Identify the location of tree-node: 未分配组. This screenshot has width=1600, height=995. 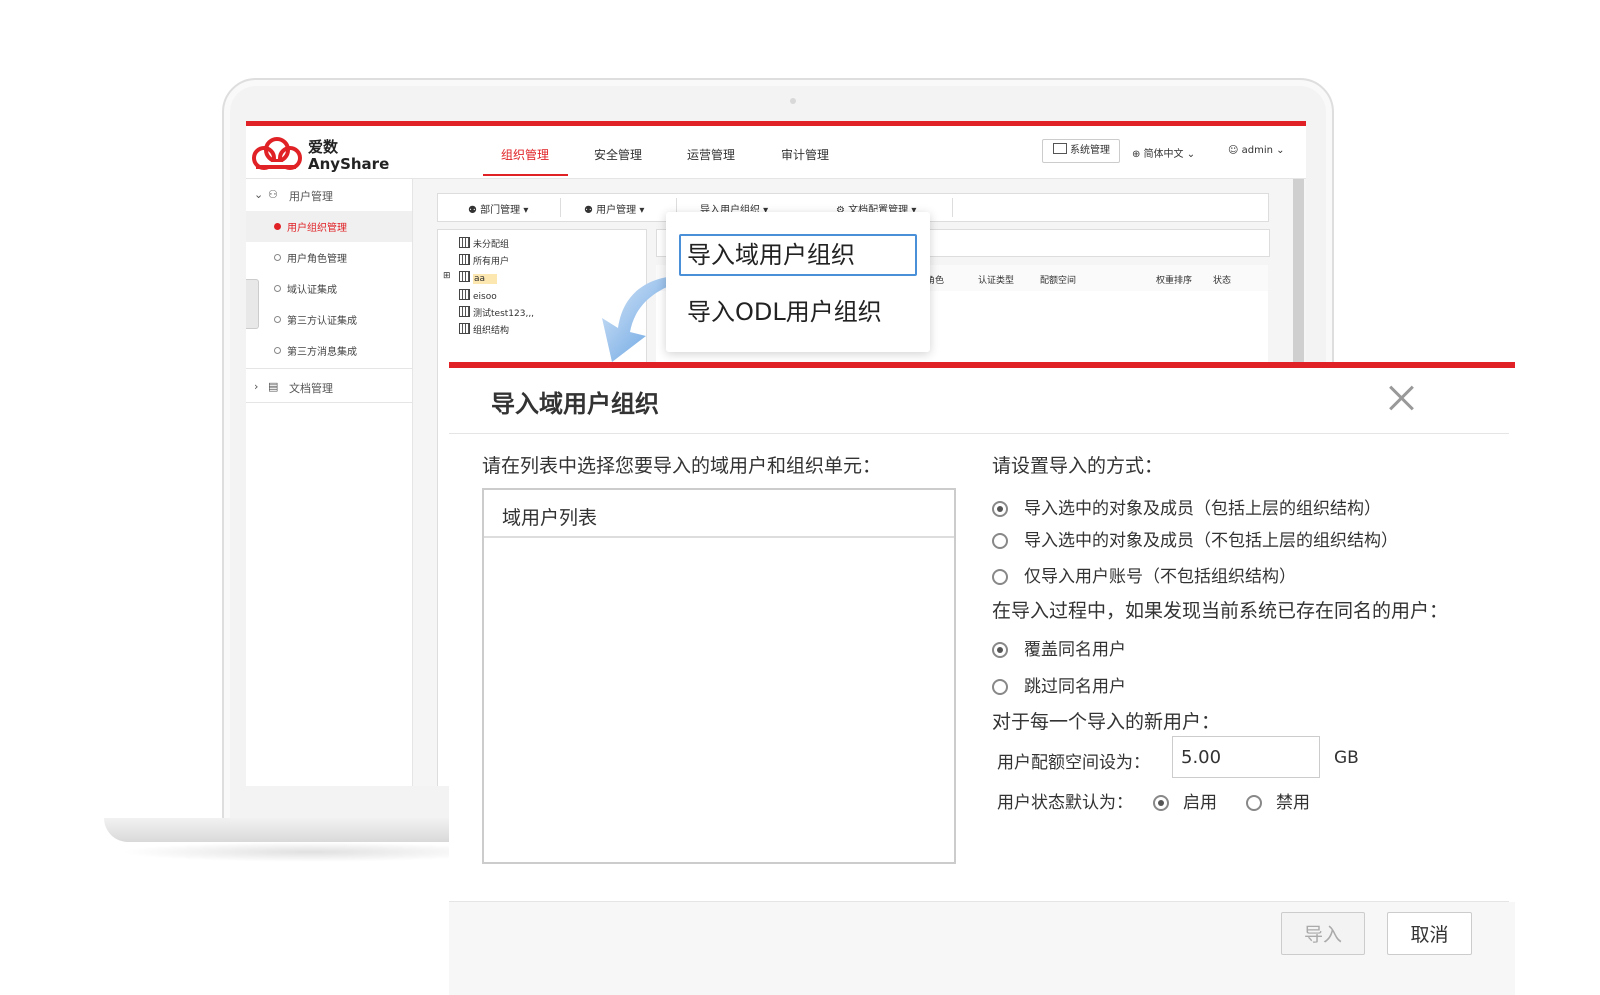
(484, 243).